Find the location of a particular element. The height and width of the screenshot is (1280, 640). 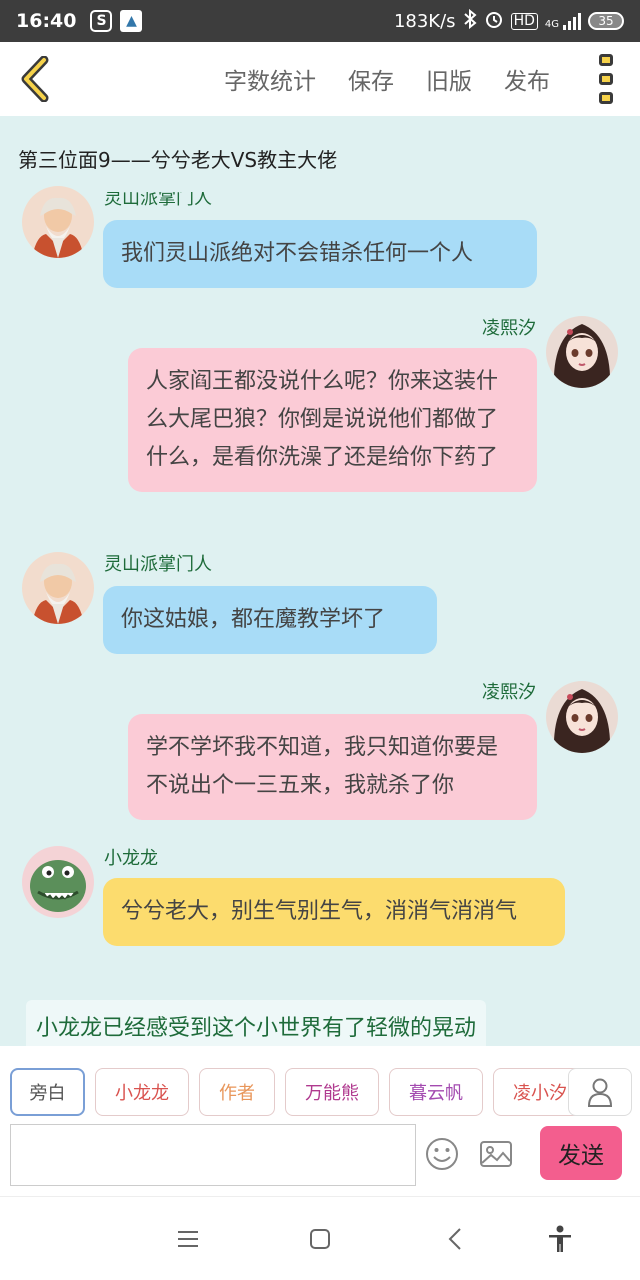

add-role-button is located at coordinates (600, 1092).